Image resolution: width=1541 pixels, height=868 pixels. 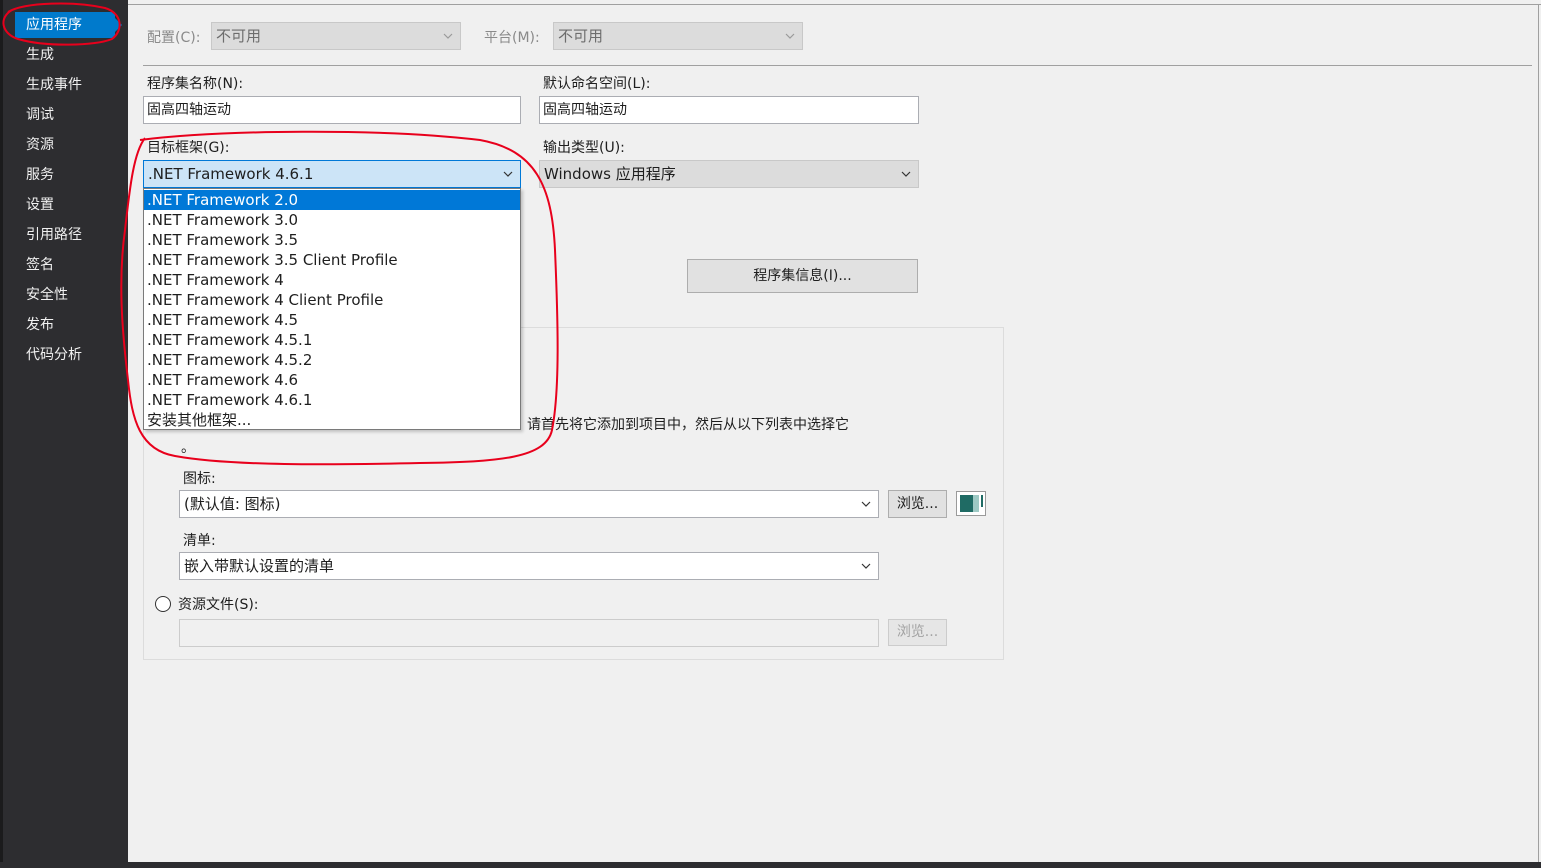 What do you see at coordinates (65, 235) in the screenshot?
I see `sidebar-item-reference-paths: 引用路径` at bounding box center [65, 235].